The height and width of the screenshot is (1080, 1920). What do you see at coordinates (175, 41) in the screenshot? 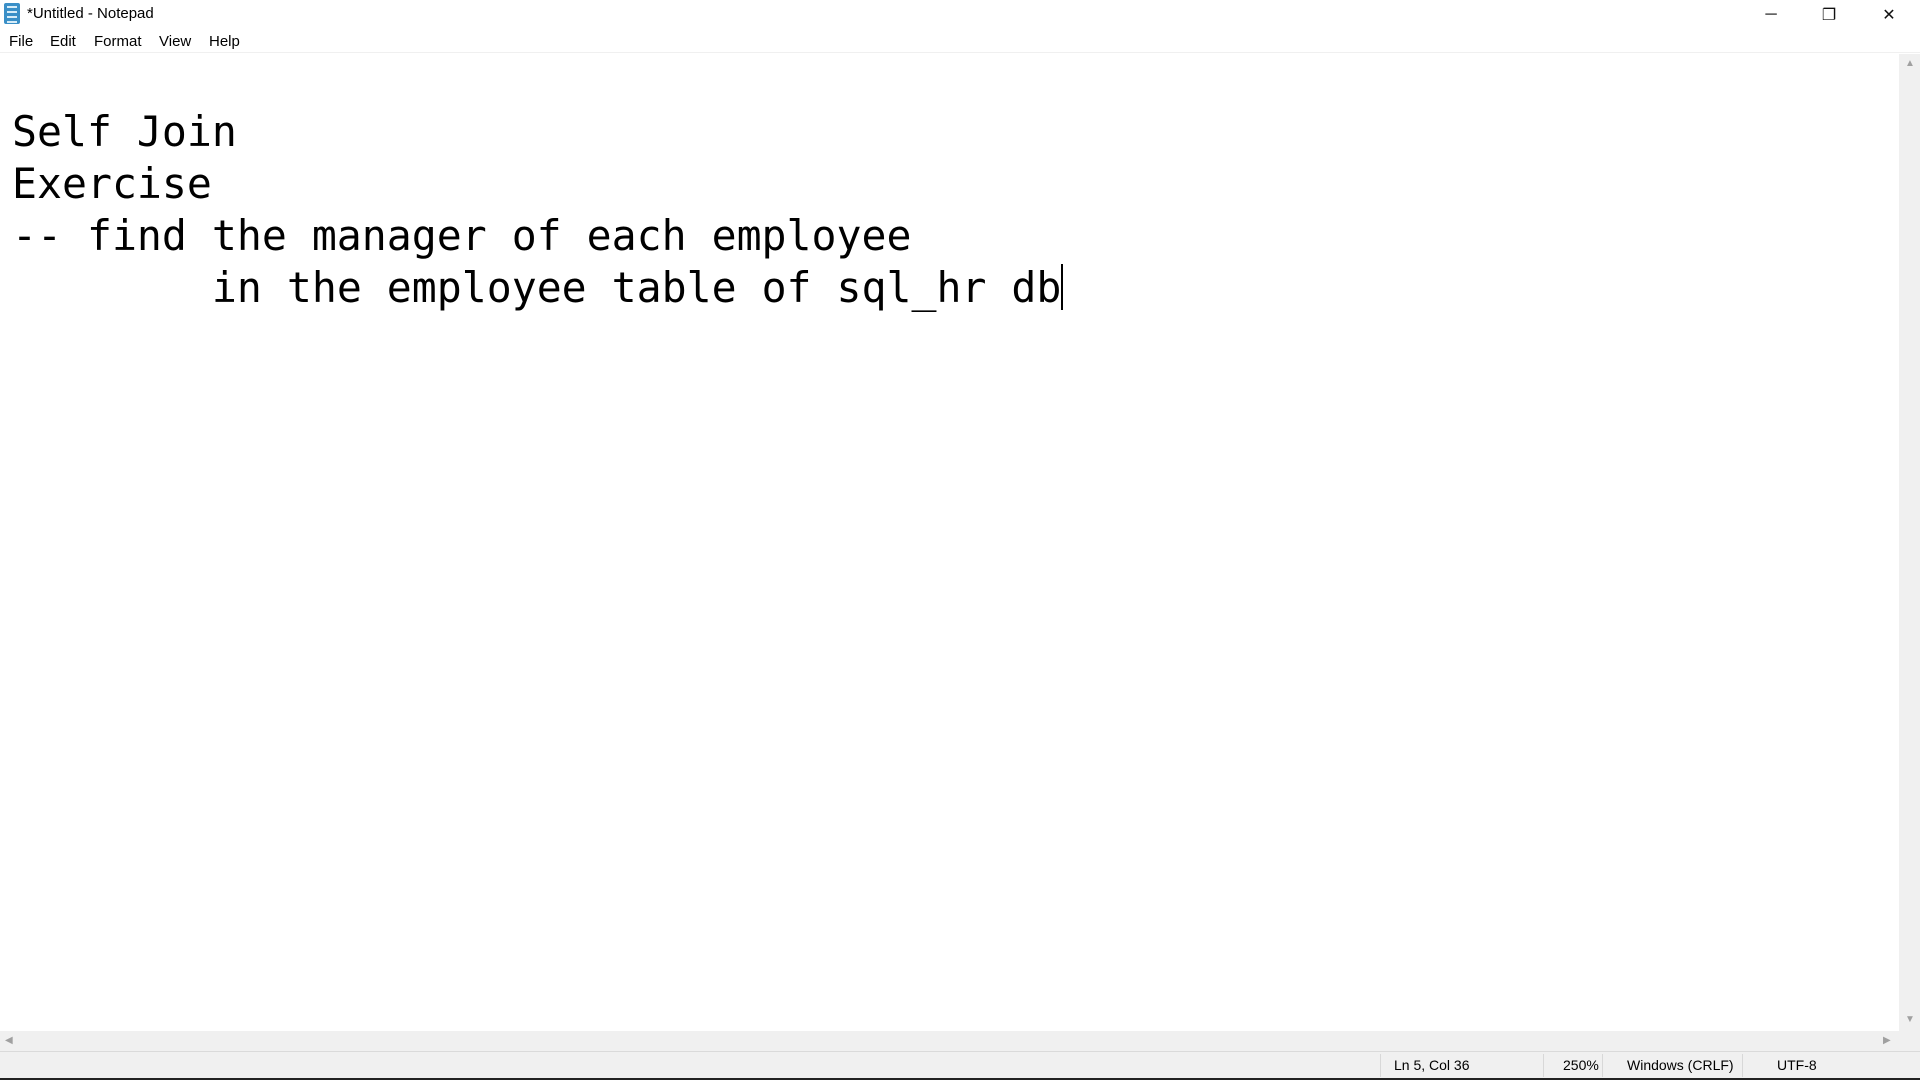
I see `menu-view: View` at bounding box center [175, 41].